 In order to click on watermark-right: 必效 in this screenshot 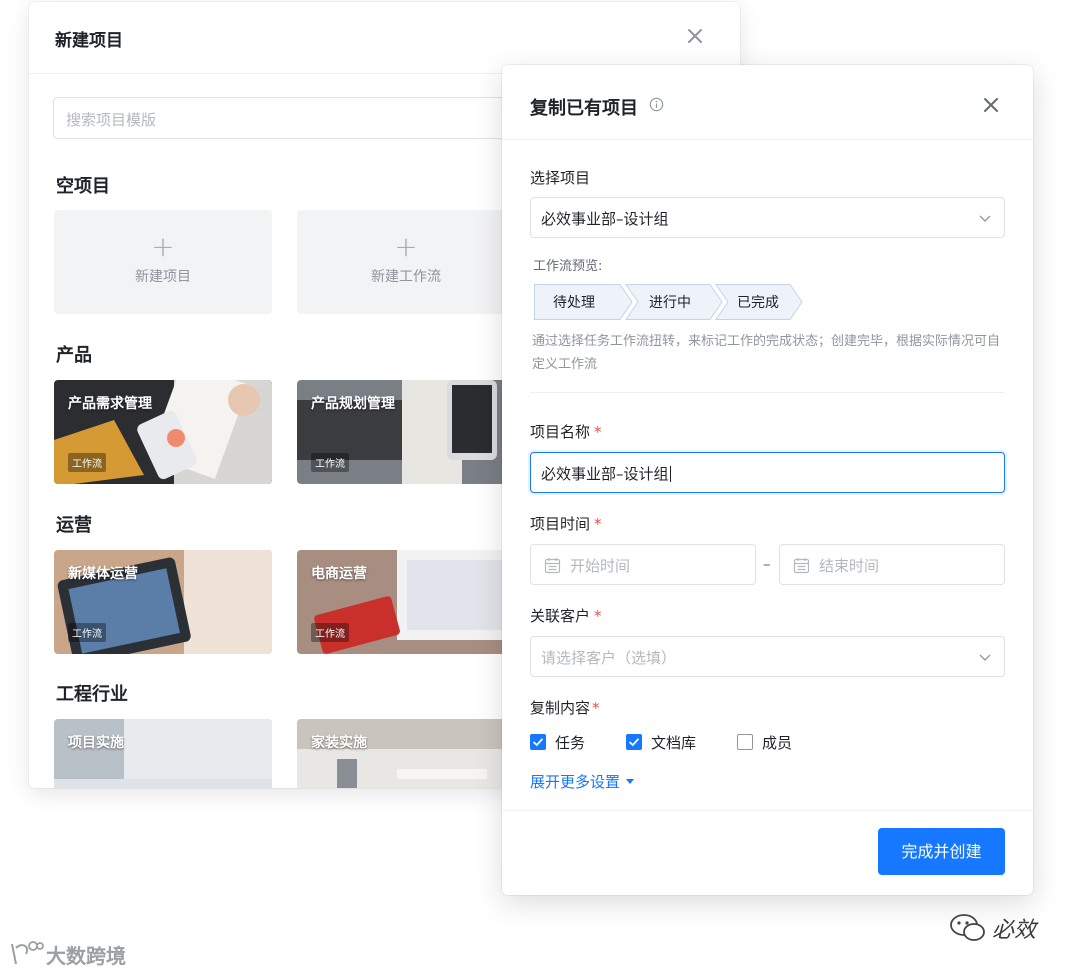, I will do `click(998, 928)`.